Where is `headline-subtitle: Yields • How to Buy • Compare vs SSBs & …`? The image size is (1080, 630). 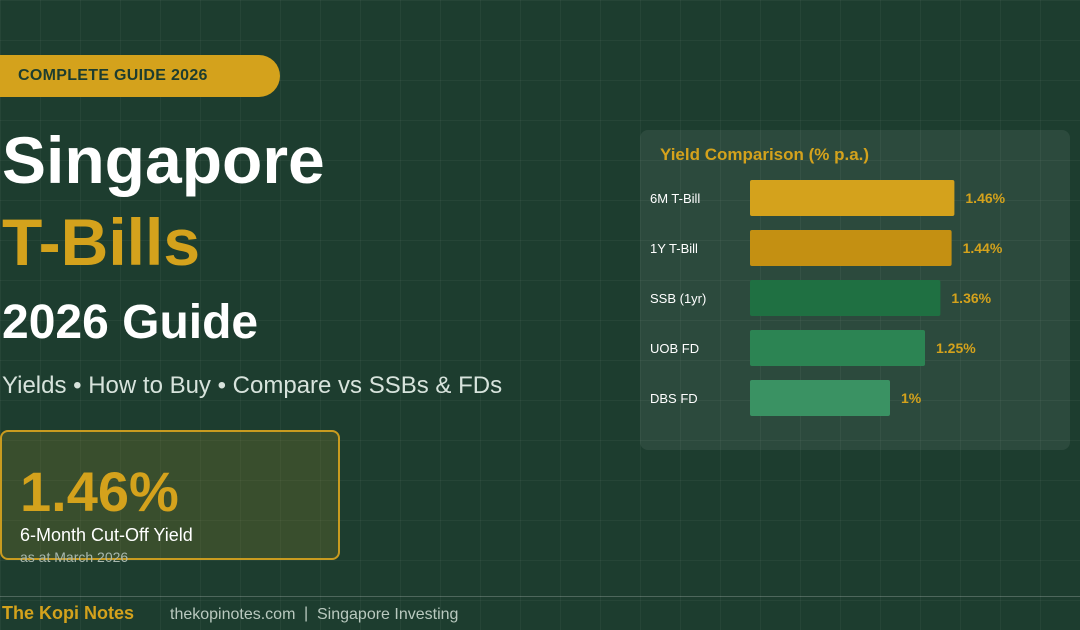 headline-subtitle: Yields • How to Buy • Compare vs SSBs & … is located at coordinates (252, 385).